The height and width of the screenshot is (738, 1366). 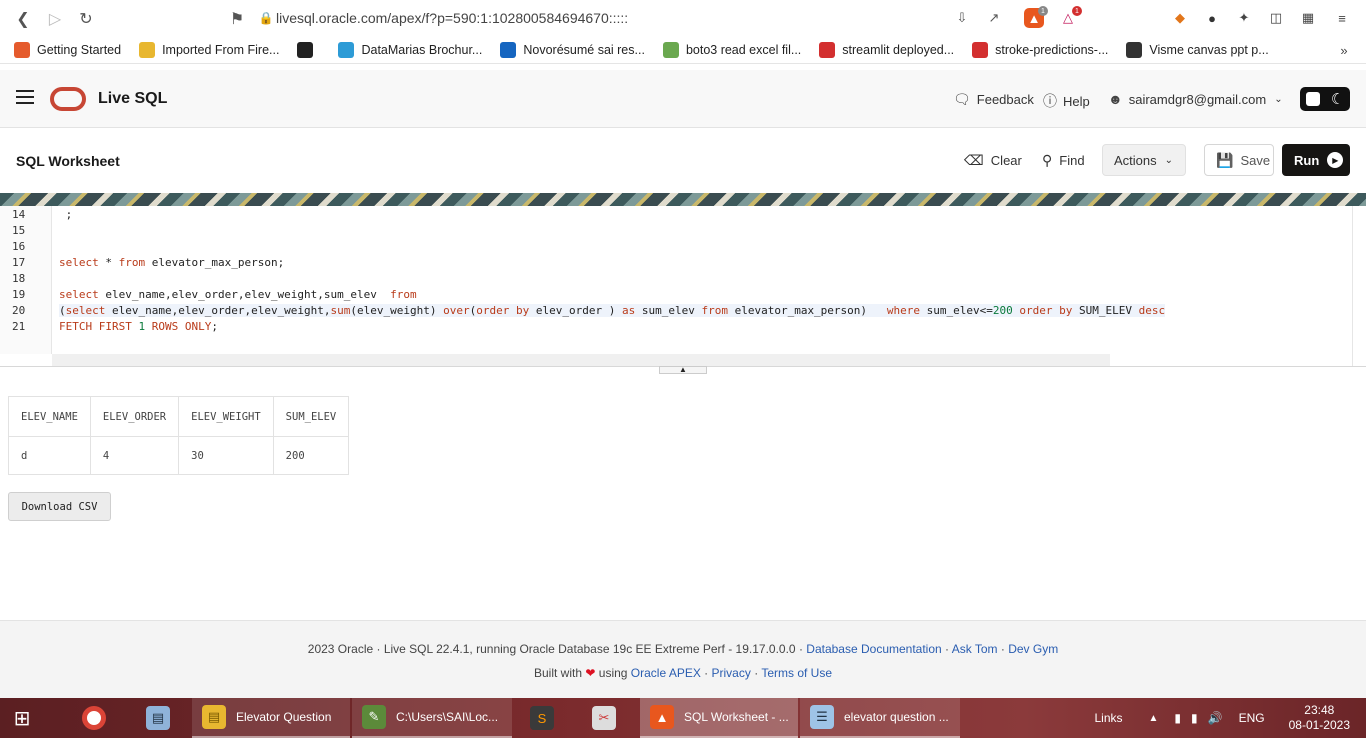 I want to click on save-button: 💾 Save, so click(x=1239, y=160).